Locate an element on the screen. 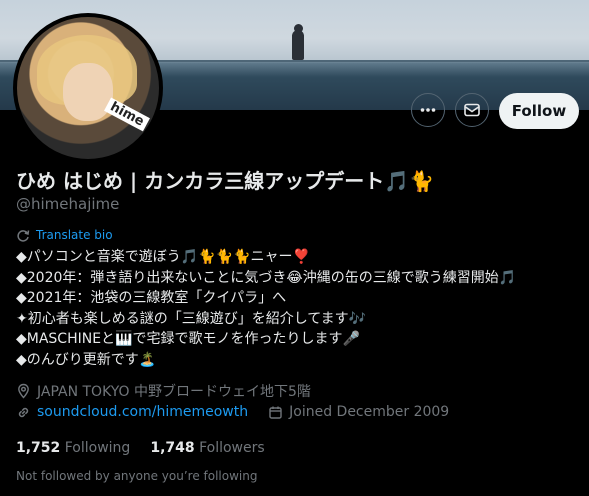 The height and width of the screenshot is (496, 589). handle: @himehajime is located at coordinates (68, 204).